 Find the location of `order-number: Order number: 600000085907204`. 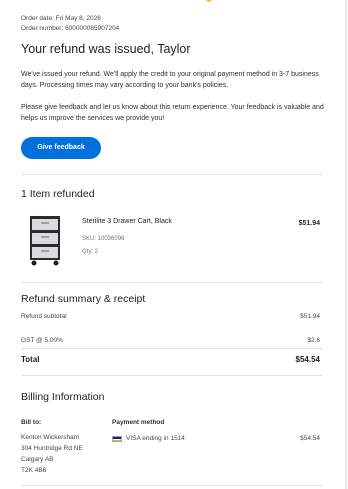

order-number: Order number: 600000085907204 is located at coordinates (70, 28).